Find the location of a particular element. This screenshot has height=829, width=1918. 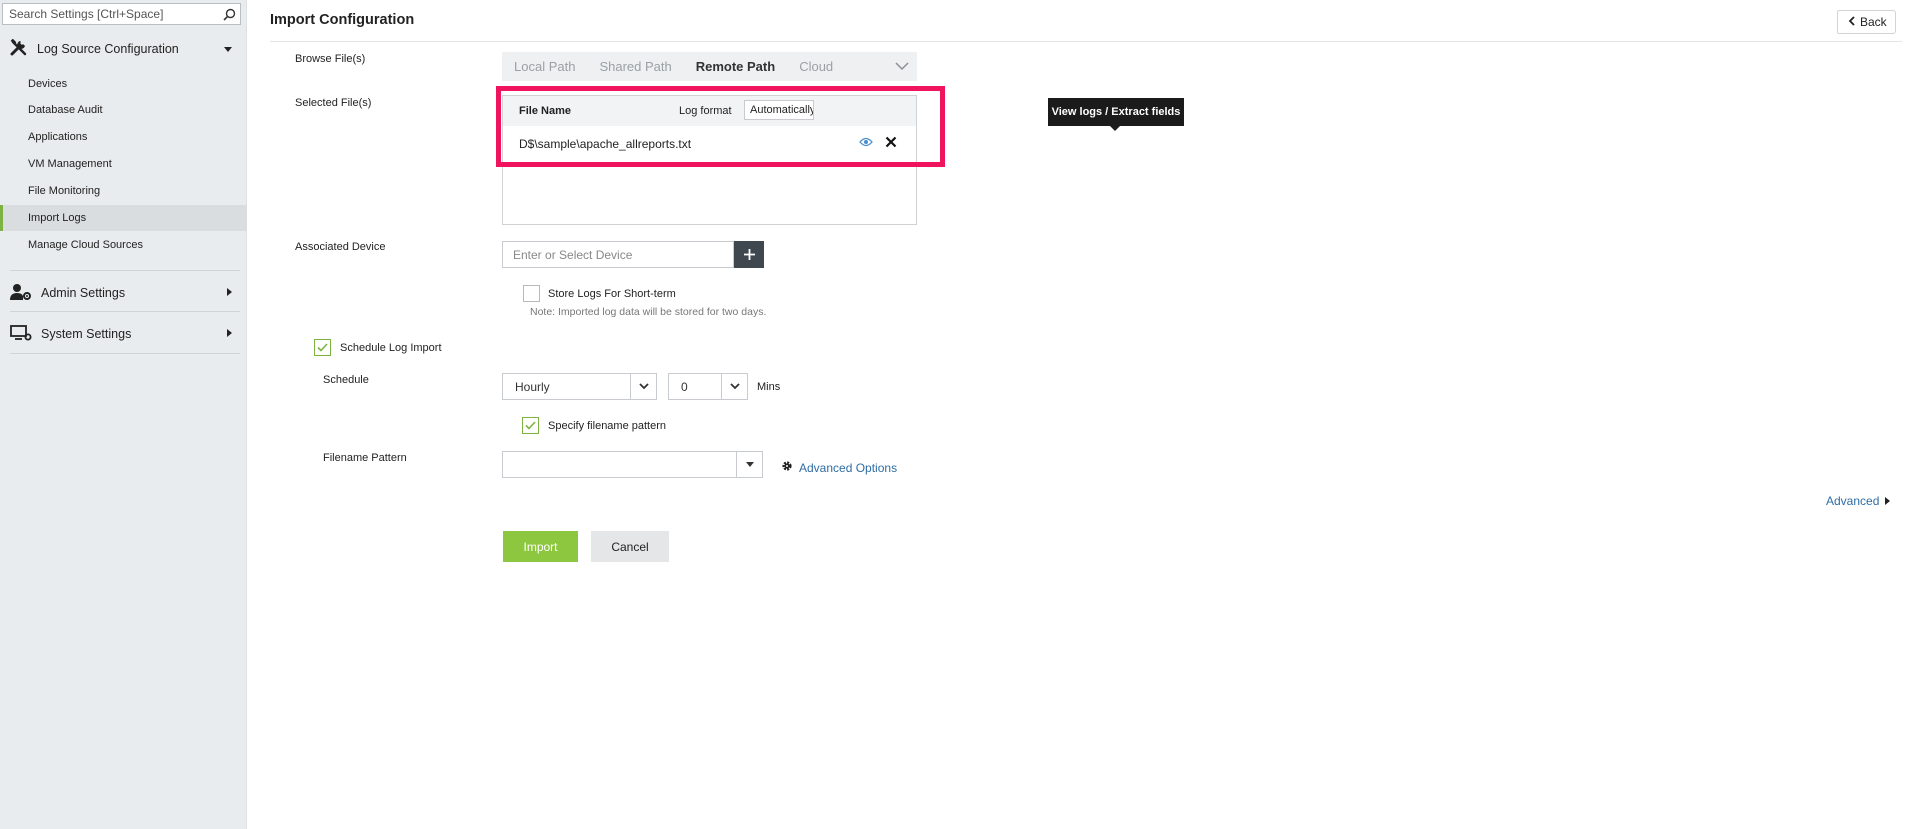

schedule-label: Schedule is located at coordinates (346, 380).